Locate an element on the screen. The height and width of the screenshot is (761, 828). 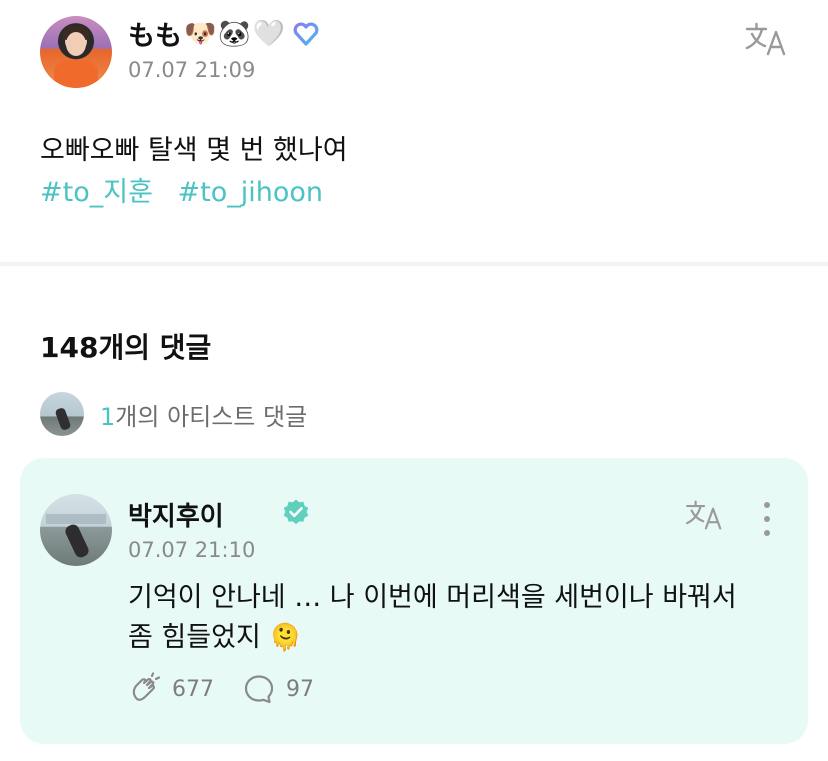
comment-translate-icon is located at coordinates (705, 515).